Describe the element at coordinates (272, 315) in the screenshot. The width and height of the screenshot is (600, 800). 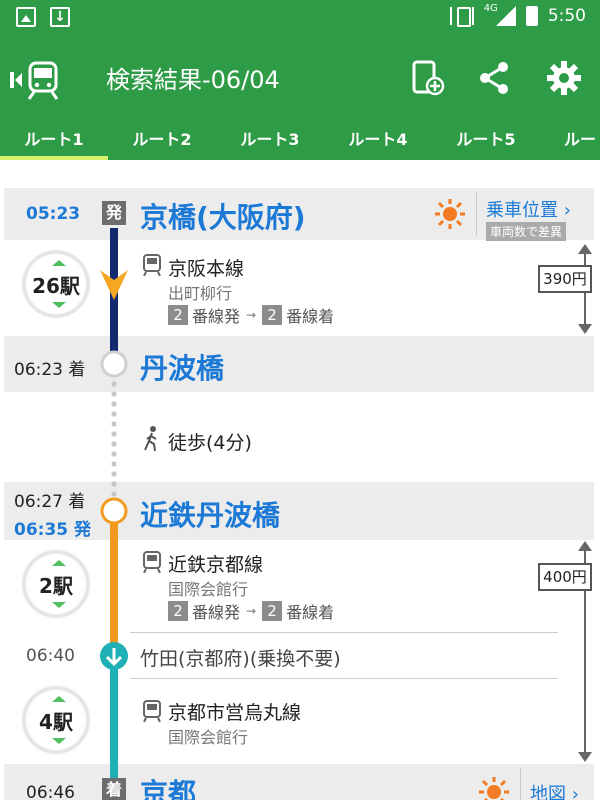
I see `segment1-arr-platform: 2` at that location.